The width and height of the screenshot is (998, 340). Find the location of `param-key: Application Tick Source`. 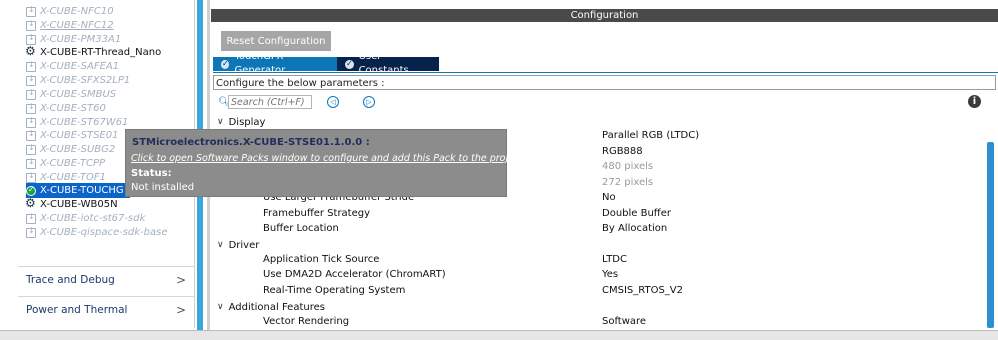

param-key: Application Tick Source is located at coordinates (321, 259).